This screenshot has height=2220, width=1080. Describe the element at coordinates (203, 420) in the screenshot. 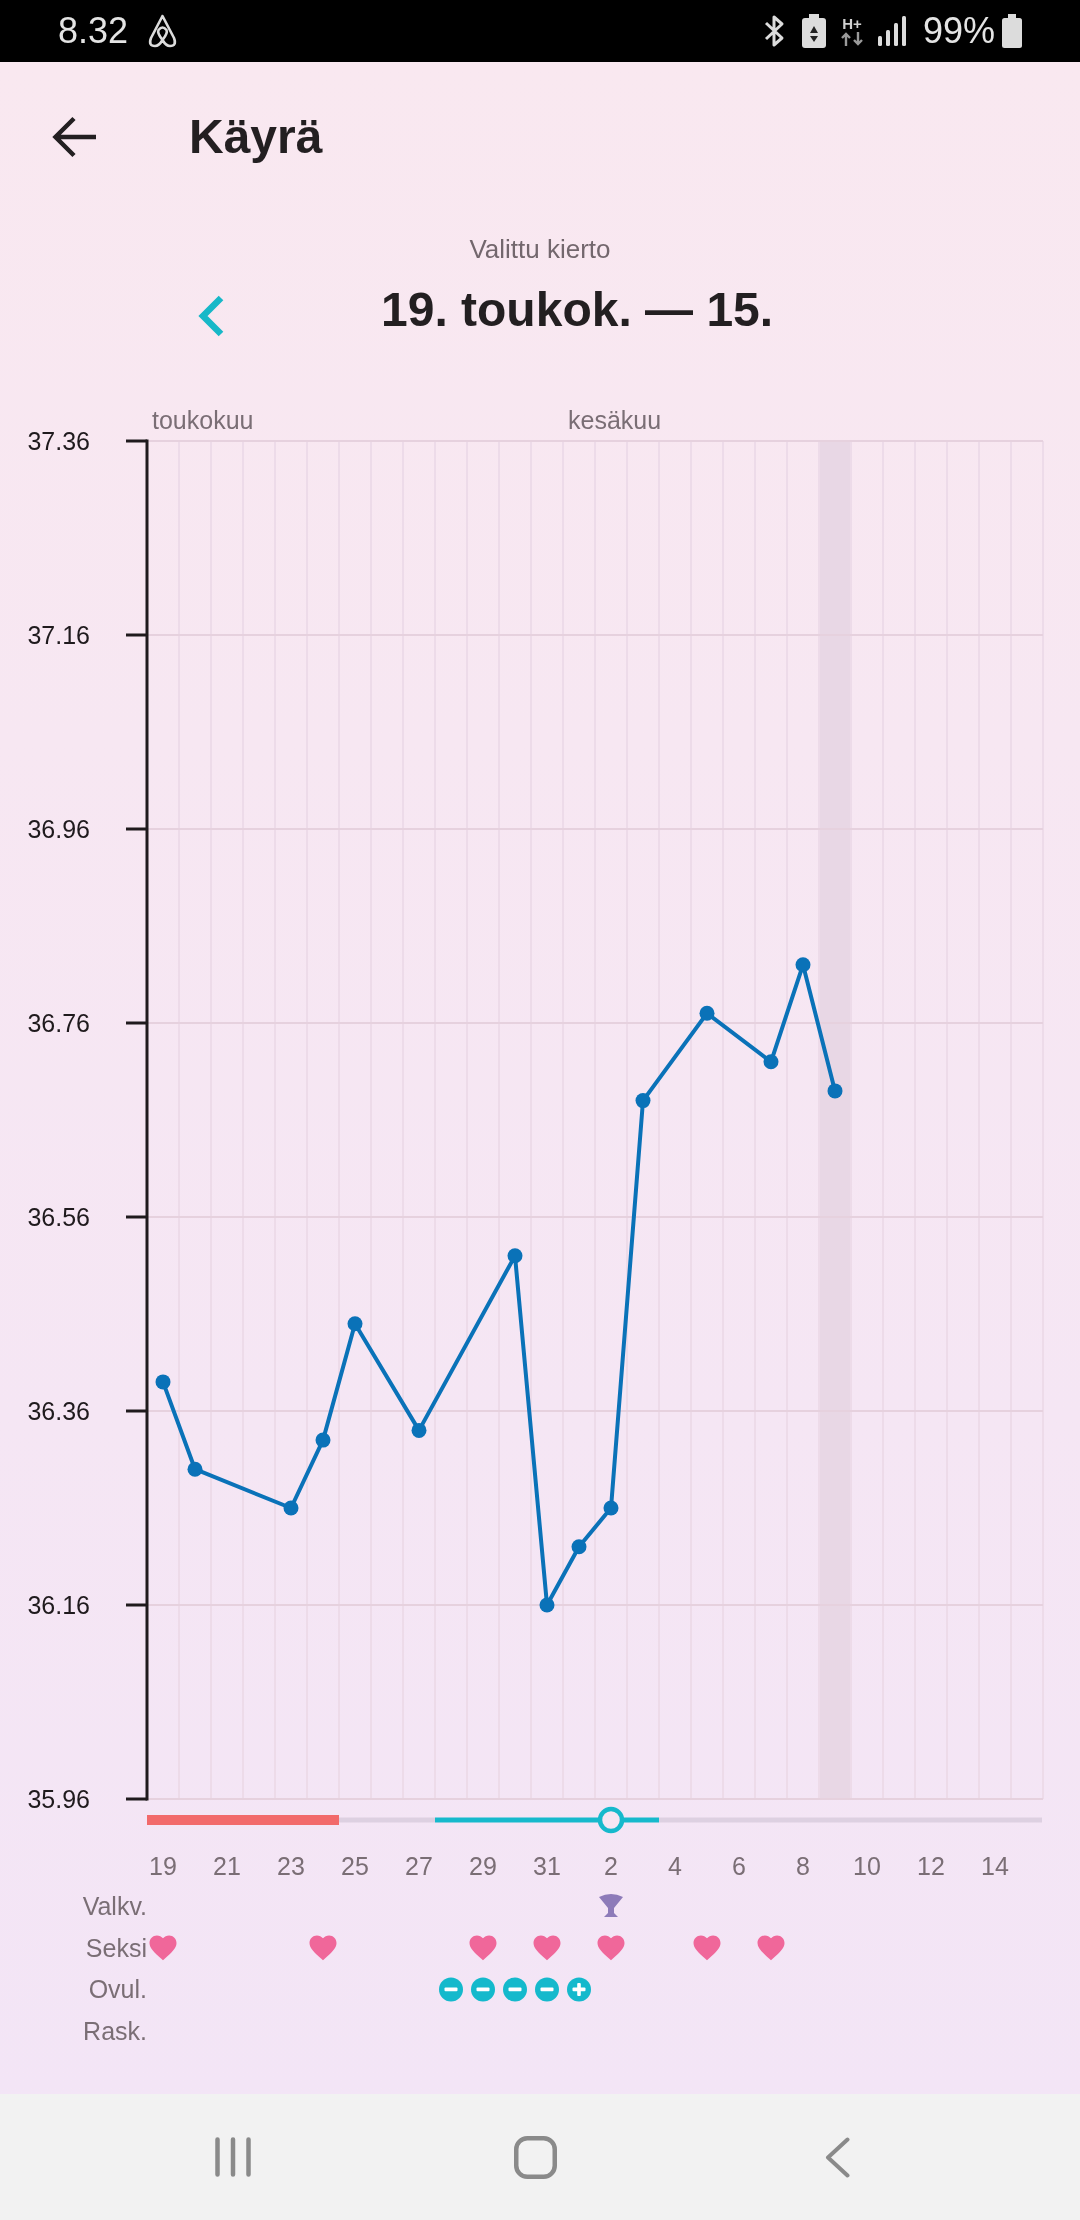

I see `month-label: toukokuu` at that location.